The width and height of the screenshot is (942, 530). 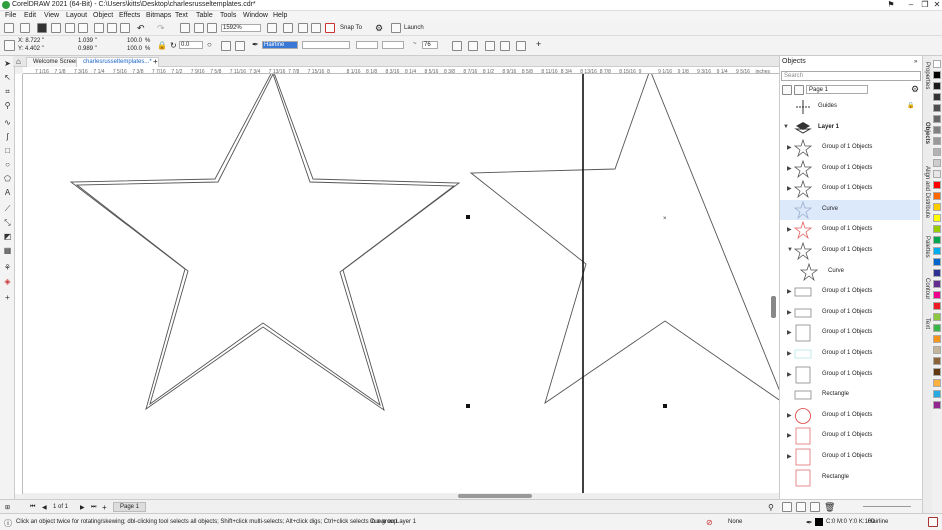 What do you see at coordinates (7, 208) in the screenshot?
I see `parallel-dimension-icon: ⟋` at bounding box center [7, 208].